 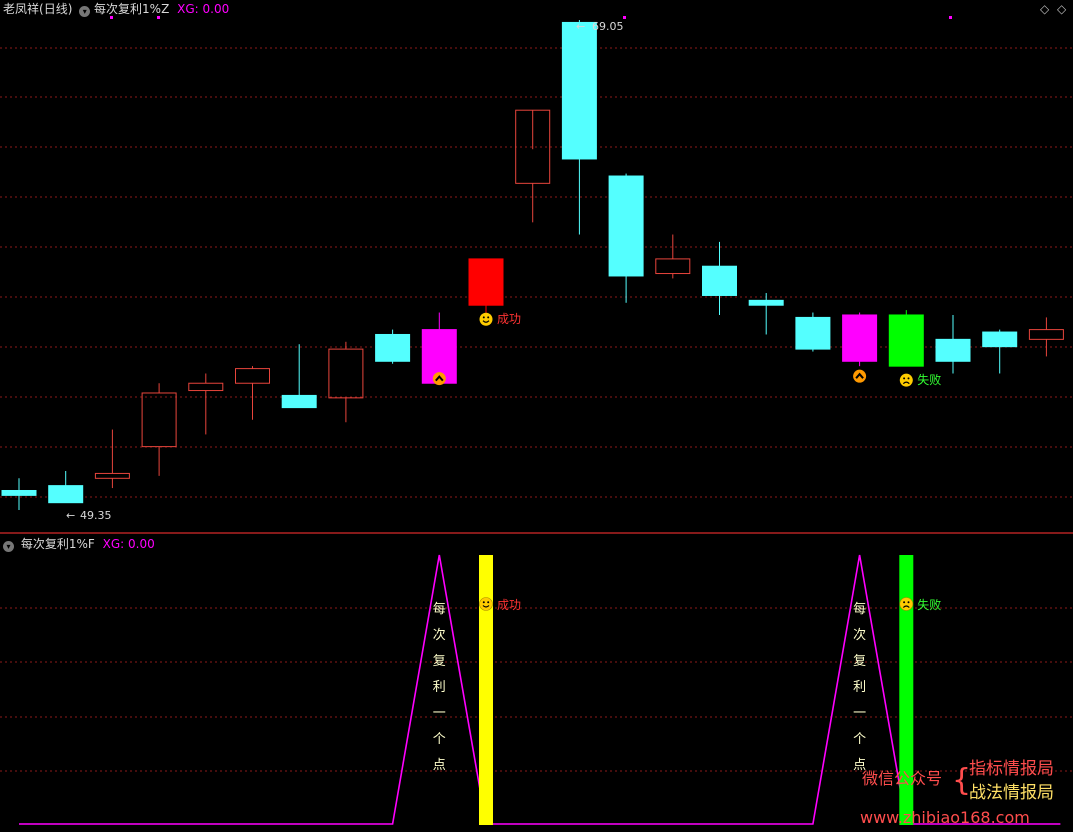 I want to click on watermark-left: 微信公众号, so click(x=902, y=778).